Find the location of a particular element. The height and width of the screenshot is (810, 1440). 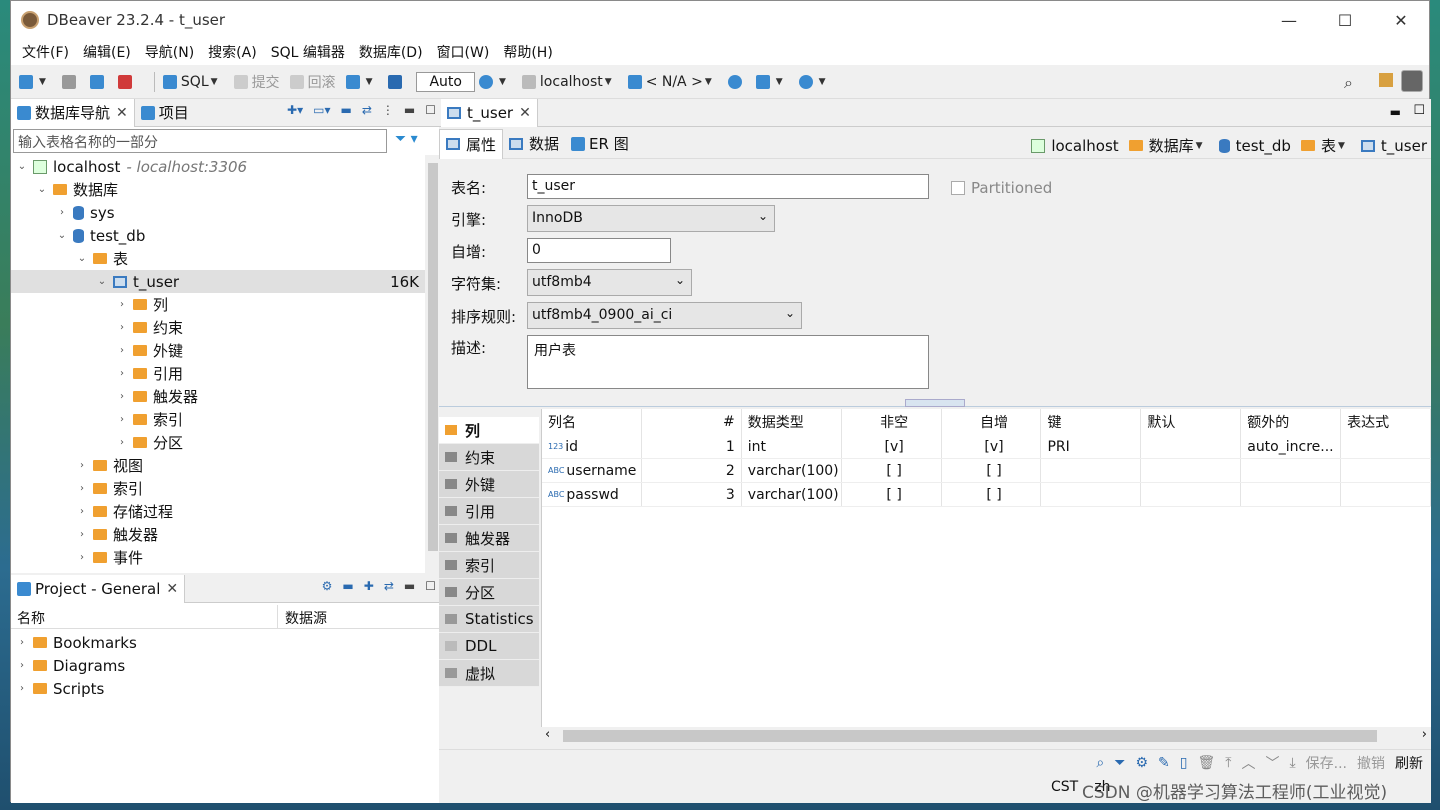

breadcrumb-databases: 数据库 ▼ is located at coordinates (1168, 145).